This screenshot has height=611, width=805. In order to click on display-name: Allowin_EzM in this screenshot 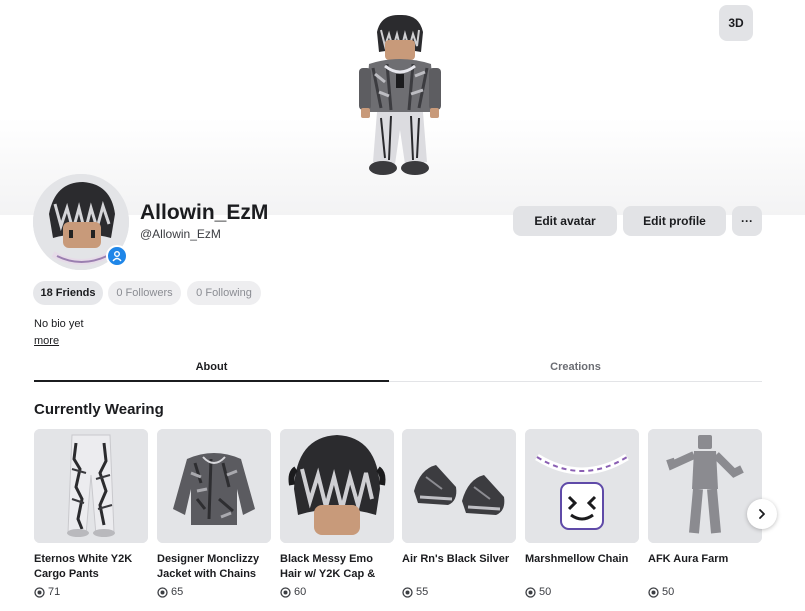, I will do `click(204, 212)`.